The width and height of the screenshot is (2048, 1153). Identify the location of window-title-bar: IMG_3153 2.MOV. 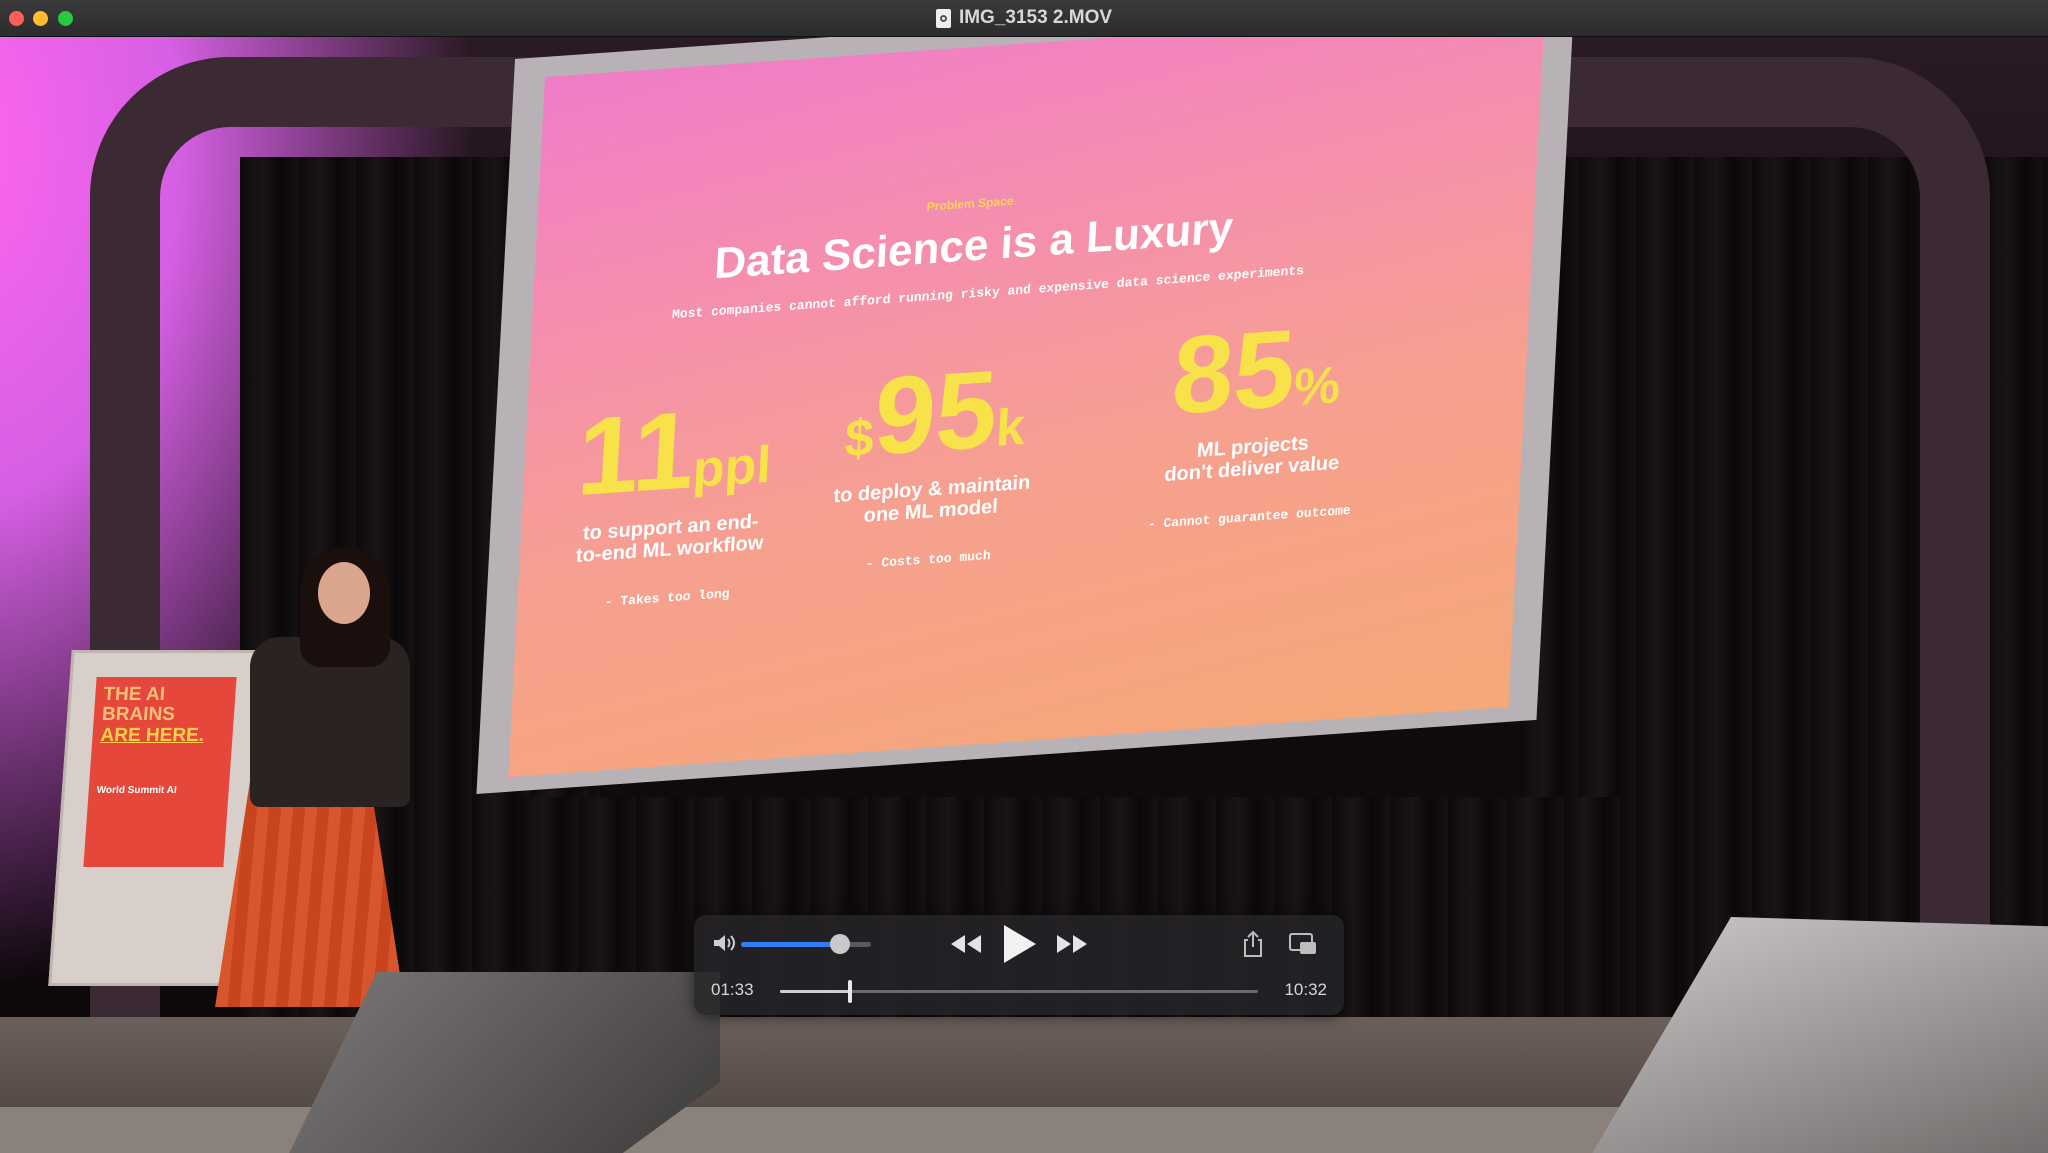
(1024, 18).